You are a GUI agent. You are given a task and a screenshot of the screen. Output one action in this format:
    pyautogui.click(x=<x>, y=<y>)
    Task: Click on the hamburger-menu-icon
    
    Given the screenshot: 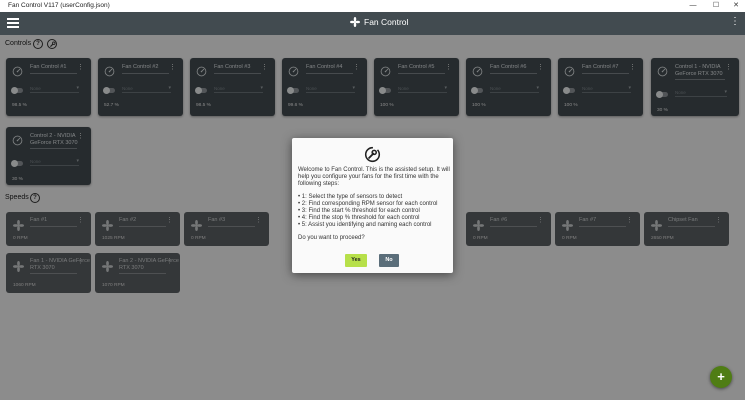 What is the action you would take?
    pyautogui.click(x=13, y=23)
    